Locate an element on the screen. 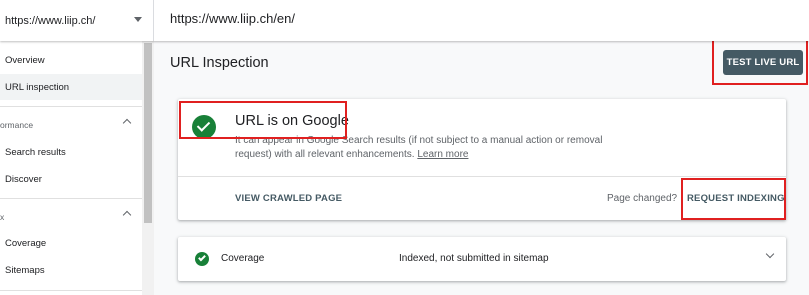 The height and width of the screenshot is (295, 809). chevron-down-icon is located at coordinates (770, 254).